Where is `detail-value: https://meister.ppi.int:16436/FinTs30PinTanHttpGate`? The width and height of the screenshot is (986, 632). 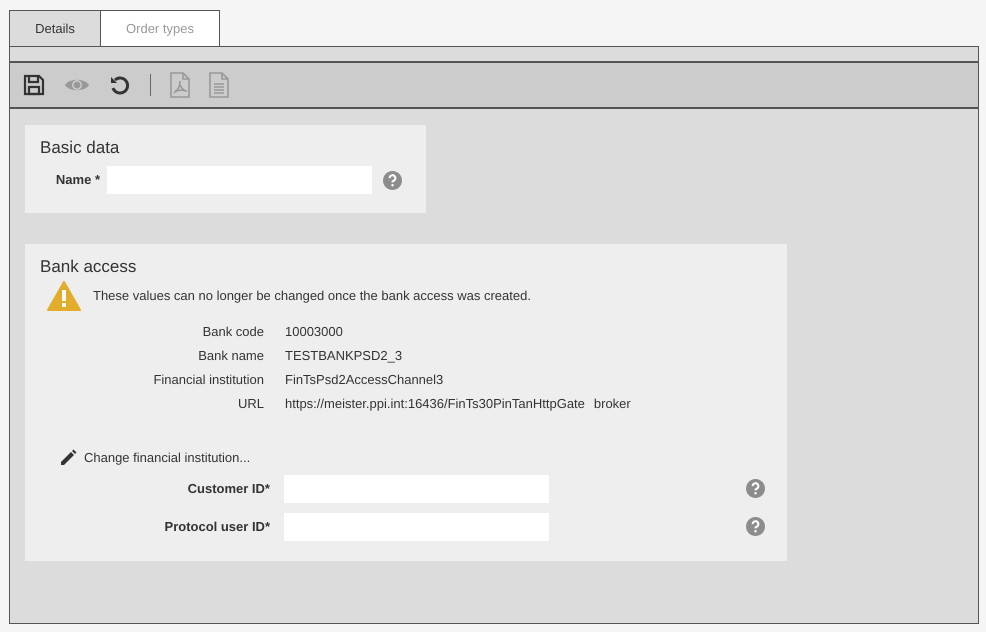 detail-value: https://meister.ppi.int:16436/FinTs30PinTanHttpGate is located at coordinates (435, 404).